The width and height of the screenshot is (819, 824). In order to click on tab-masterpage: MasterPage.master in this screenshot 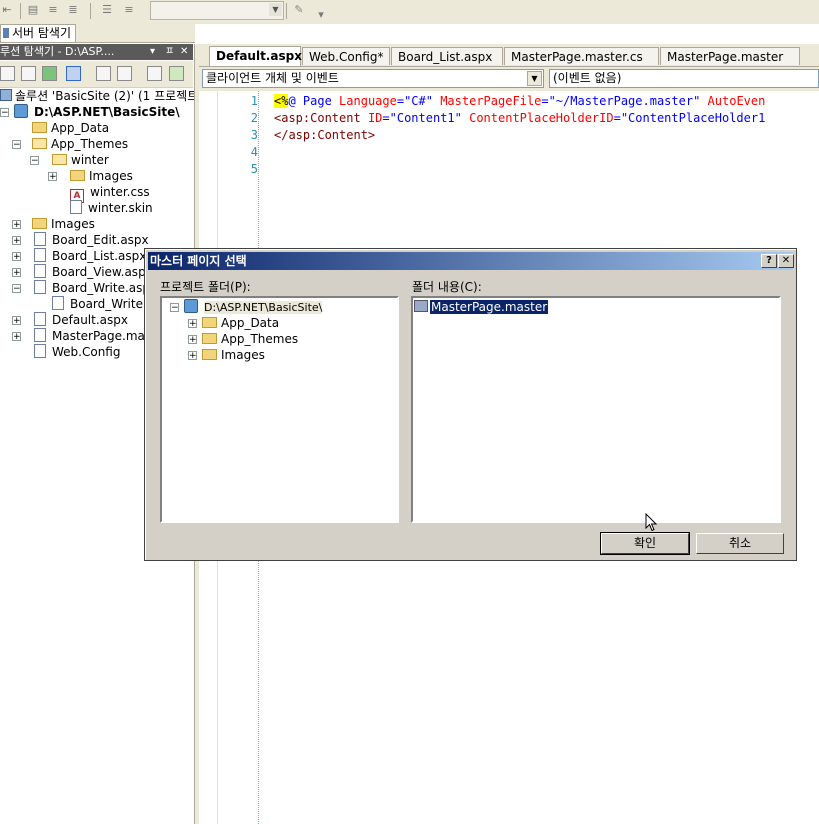, I will do `click(730, 56)`.